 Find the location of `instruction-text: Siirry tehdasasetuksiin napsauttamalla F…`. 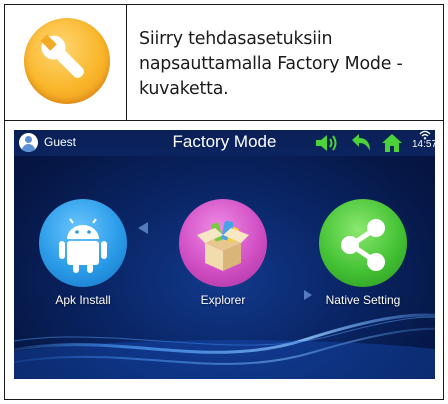

instruction-text: Siirry tehdasasetuksiin napsauttamalla F… is located at coordinates (271, 64).